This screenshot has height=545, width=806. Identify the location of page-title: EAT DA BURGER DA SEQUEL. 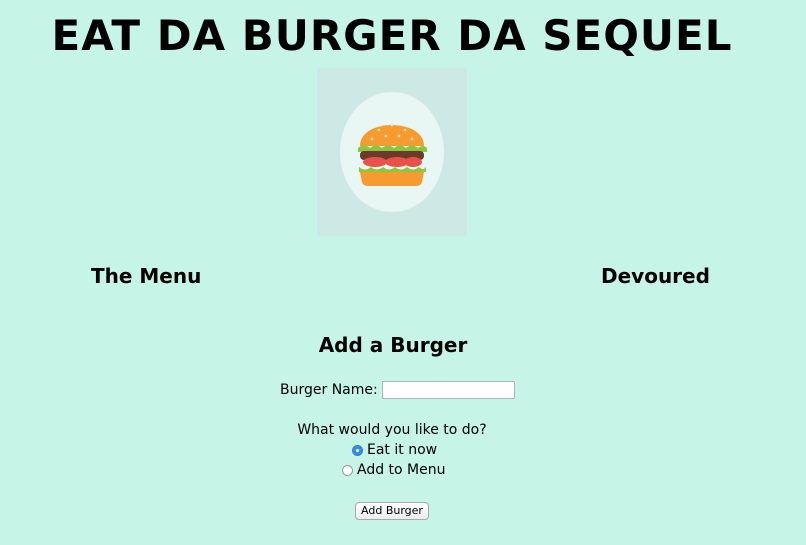
(392, 35).